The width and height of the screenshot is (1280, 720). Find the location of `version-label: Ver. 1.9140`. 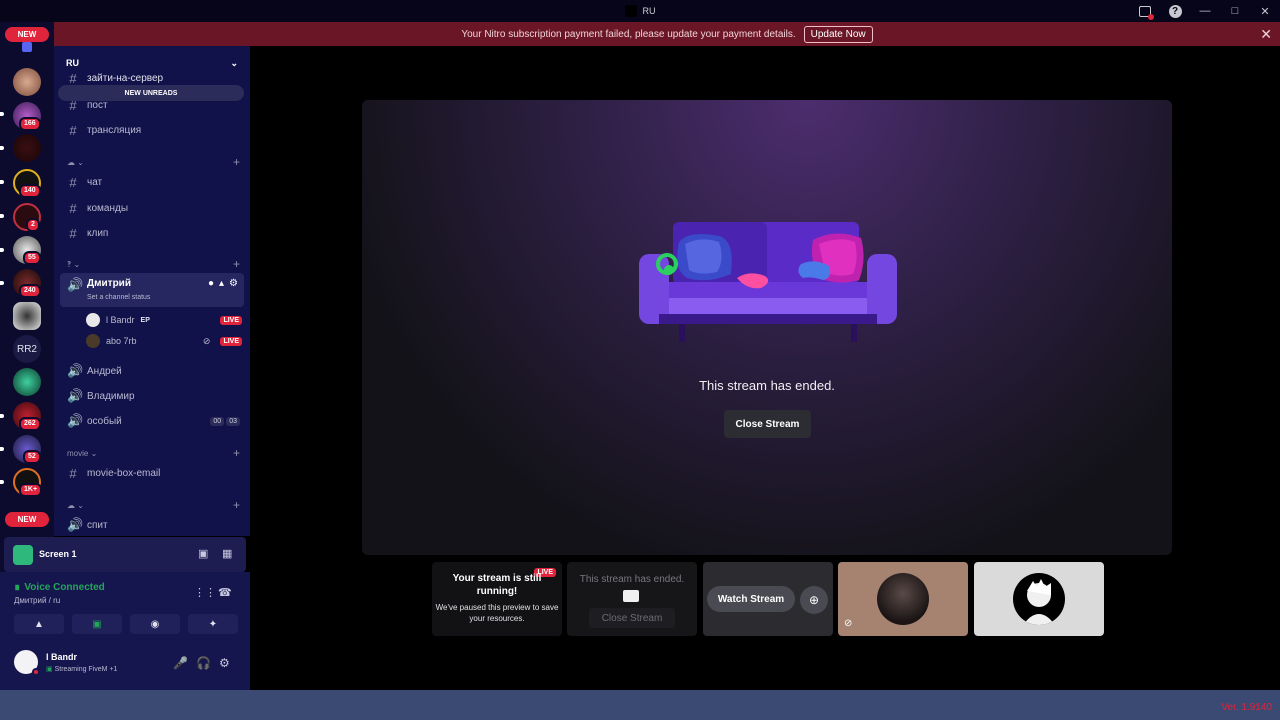

version-label: Ver. 1.9140 is located at coordinates (1246, 707).